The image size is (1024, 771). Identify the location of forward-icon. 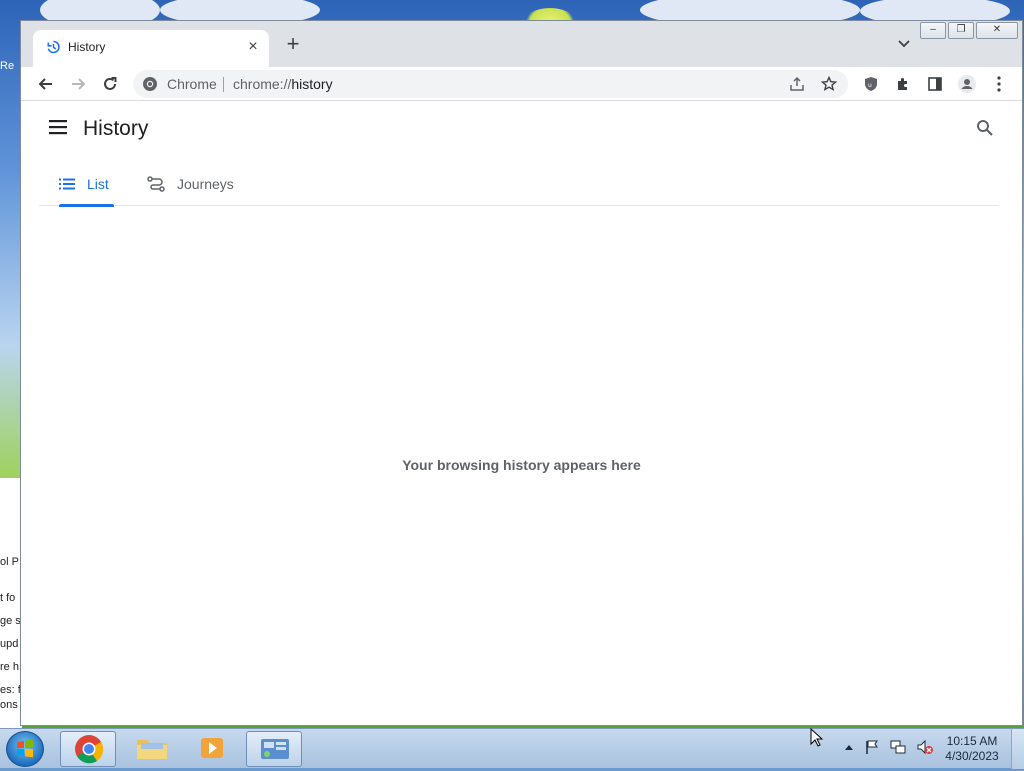
(78, 84).